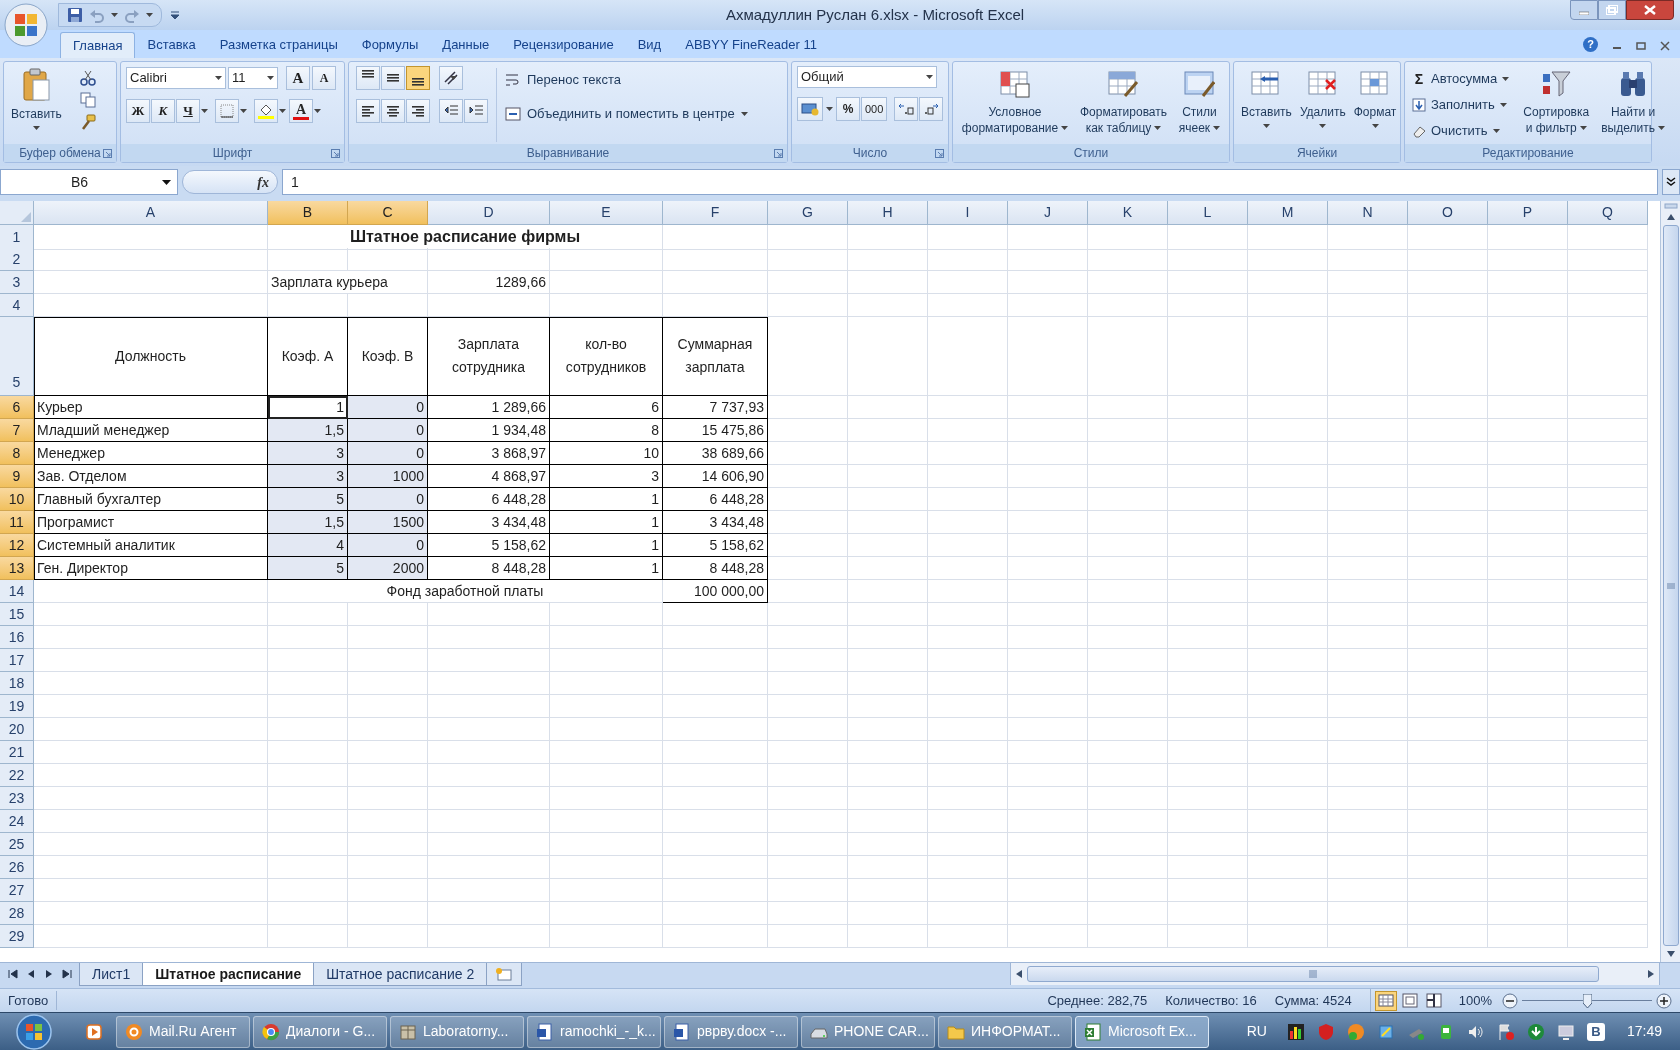 This screenshot has height=1050, width=1680. Describe the element at coordinates (17, 259) in the screenshot. I see `row-header: 2` at that location.